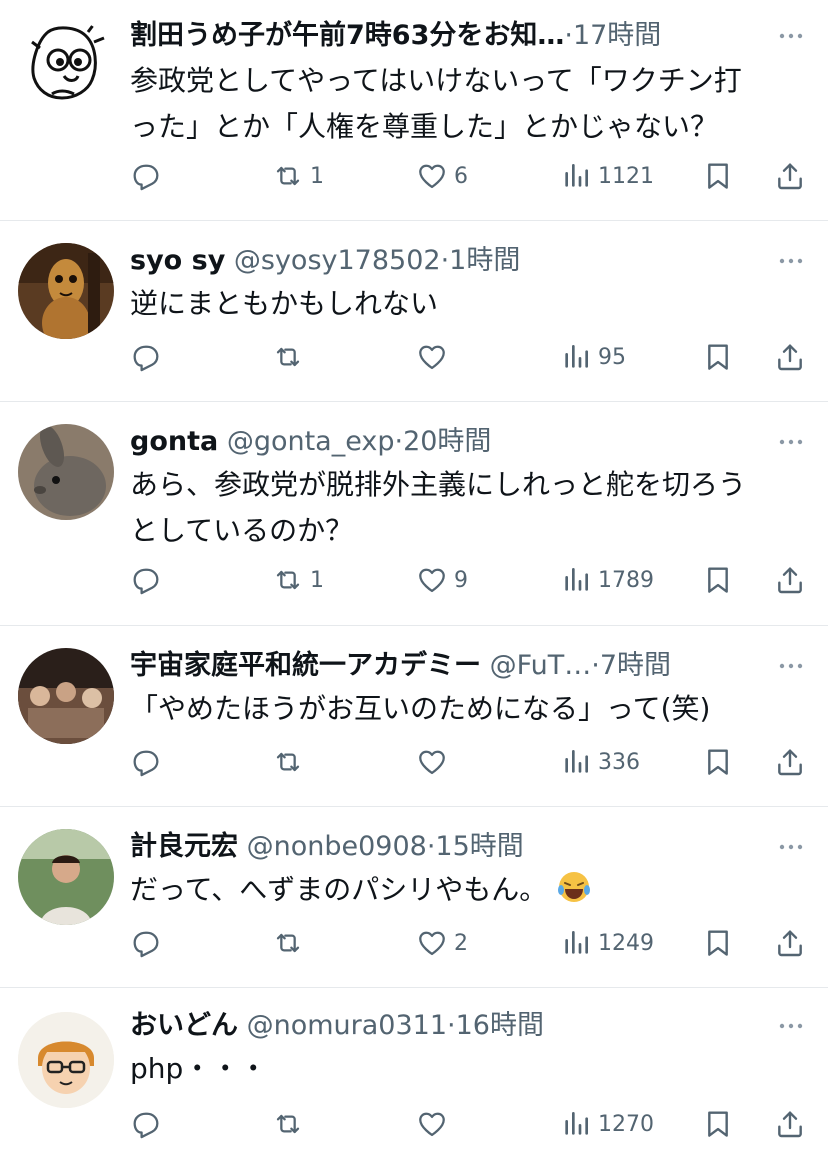 Image resolution: width=828 pixels, height=1162 pixels. Describe the element at coordinates (607, 580) in the screenshot. I see `views-button: 1789` at that location.